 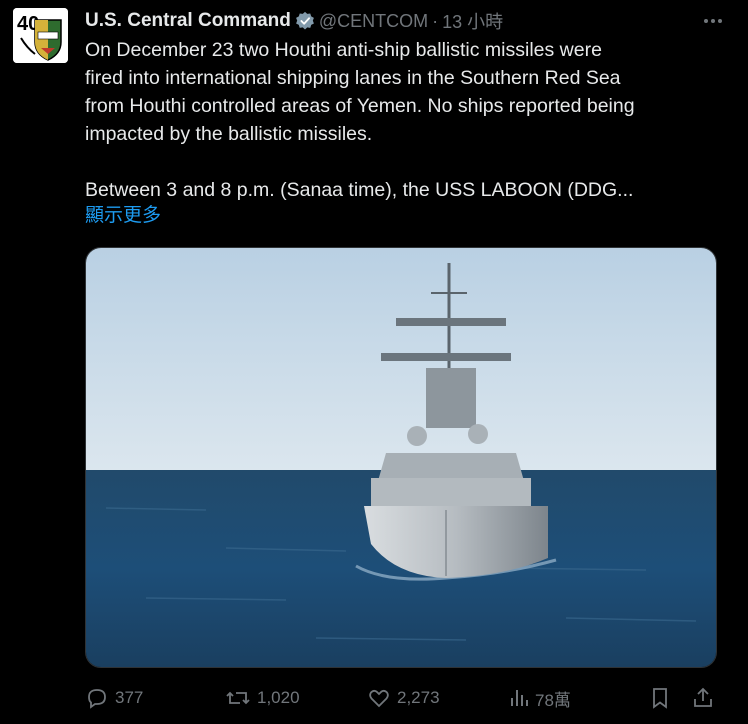 I want to click on tweet-header: U.S. Central Command @CENTCOM · 13 小時, so click(x=406, y=21).